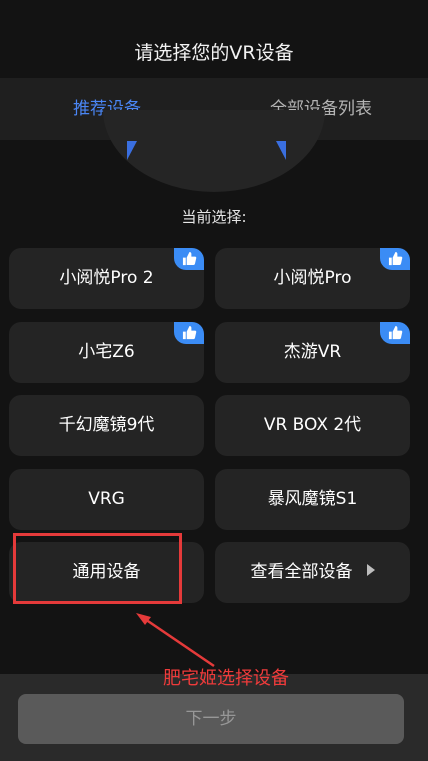  Describe the element at coordinates (175, 640) in the screenshot. I see `red-arrow-icon` at that location.